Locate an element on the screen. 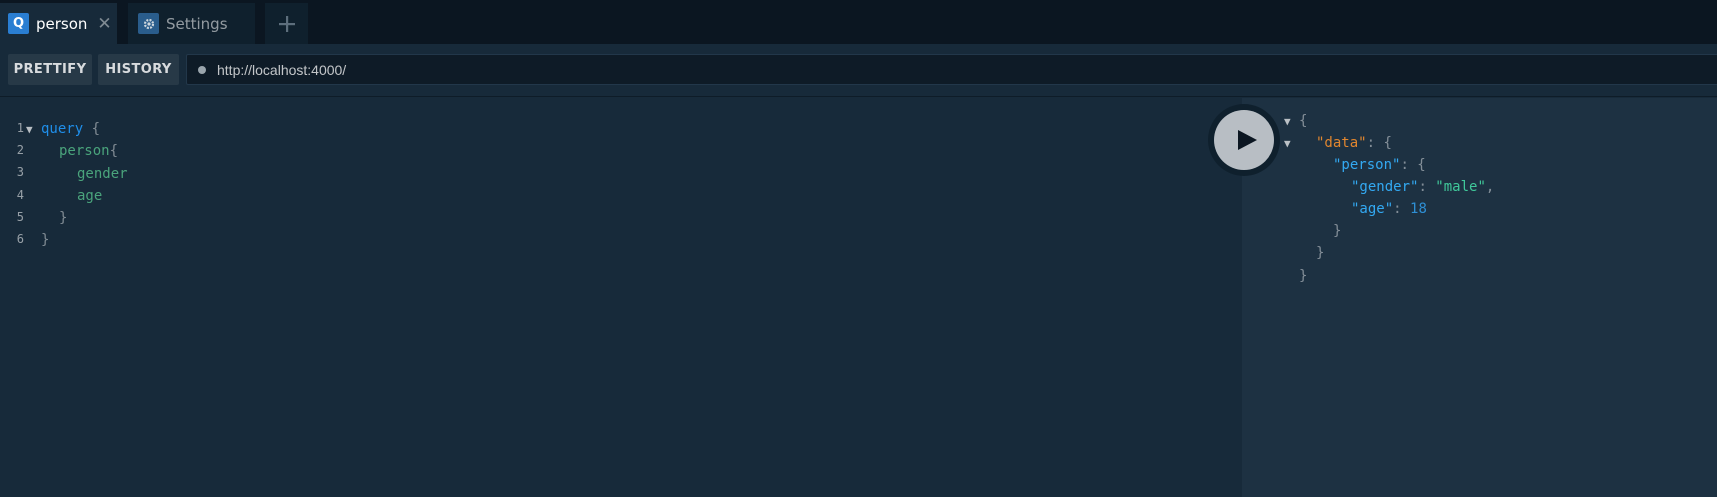 This screenshot has width=1717, height=497. field-token: person is located at coordinates (84, 151).